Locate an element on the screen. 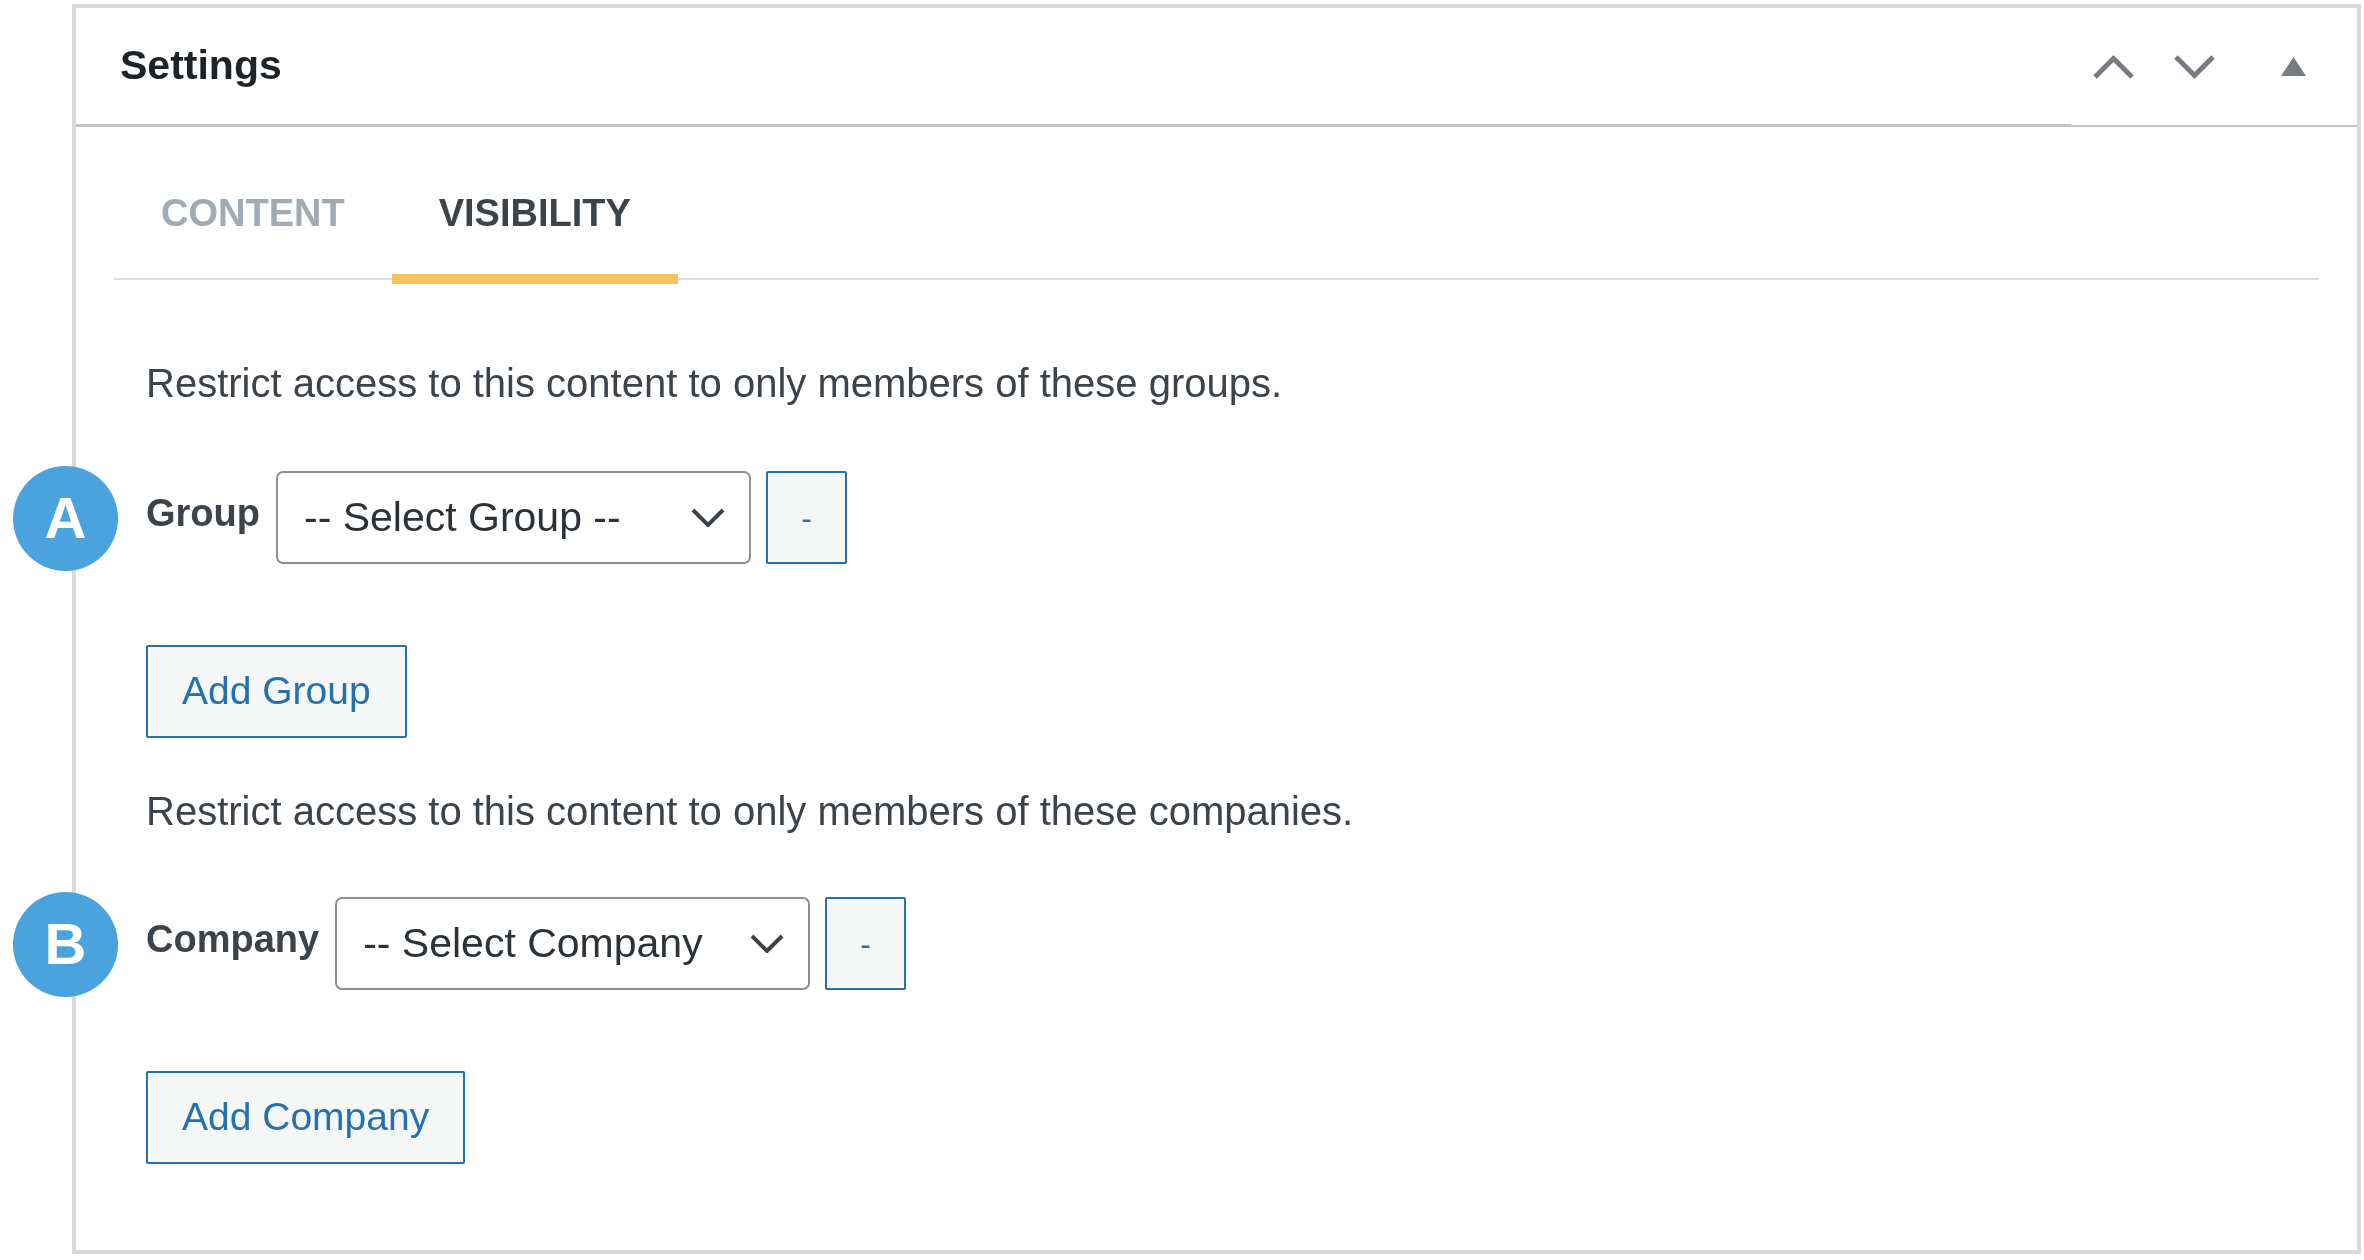 This screenshot has width=2364, height=1260. field-label: Company is located at coordinates (233, 939).